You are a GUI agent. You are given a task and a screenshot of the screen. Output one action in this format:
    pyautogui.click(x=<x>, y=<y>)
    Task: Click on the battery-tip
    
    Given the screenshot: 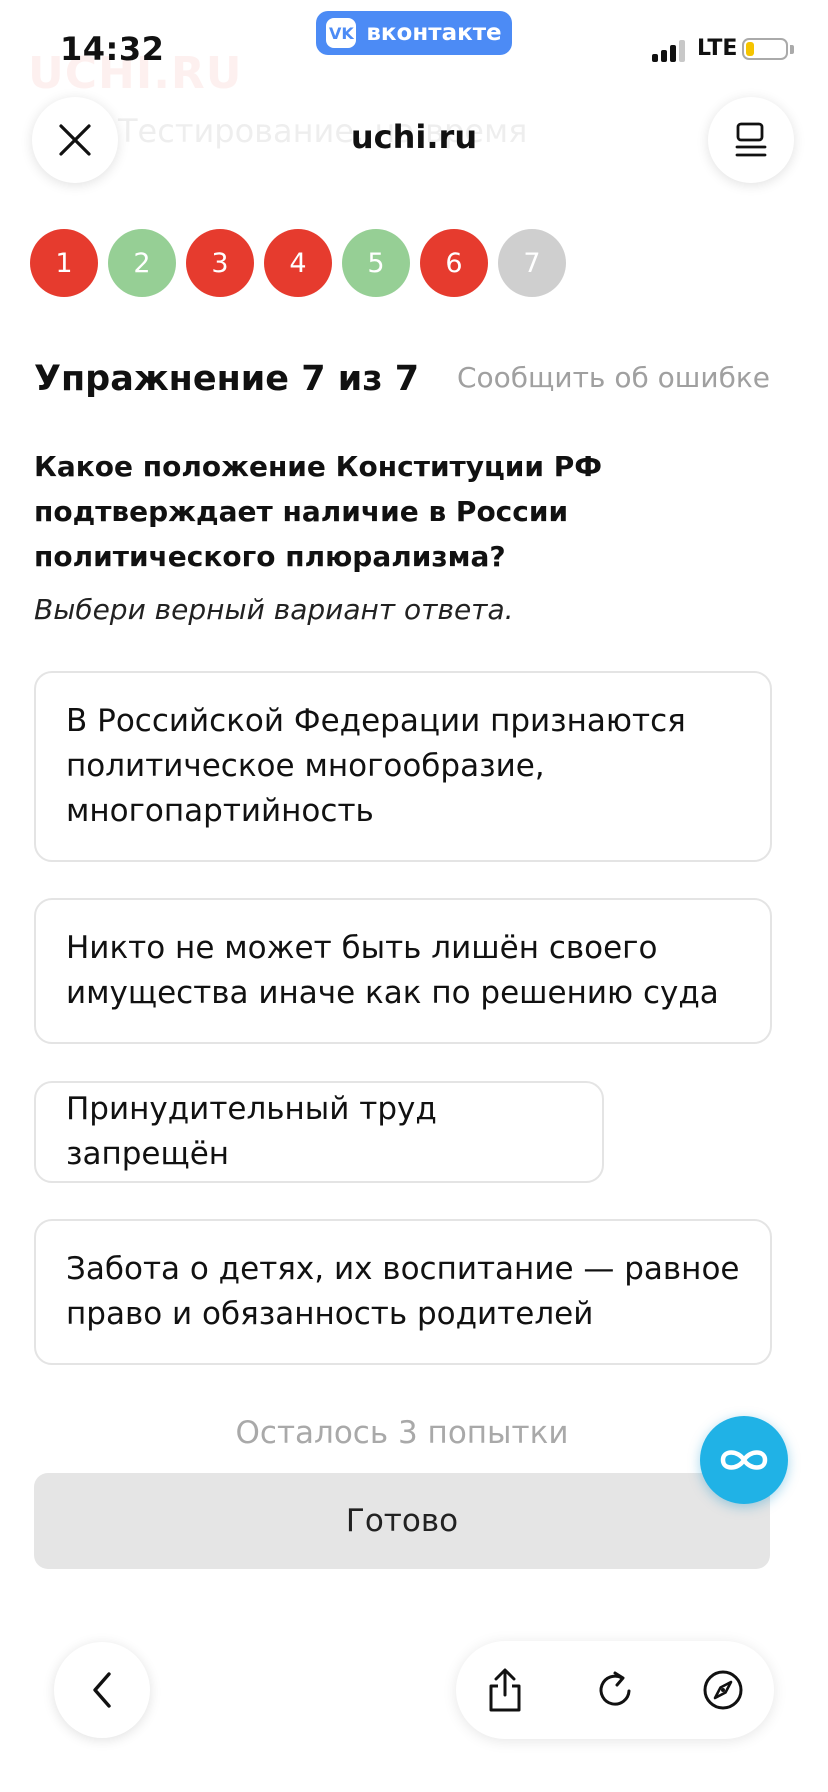 What is the action you would take?
    pyautogui.click(x=792, y=49)
    